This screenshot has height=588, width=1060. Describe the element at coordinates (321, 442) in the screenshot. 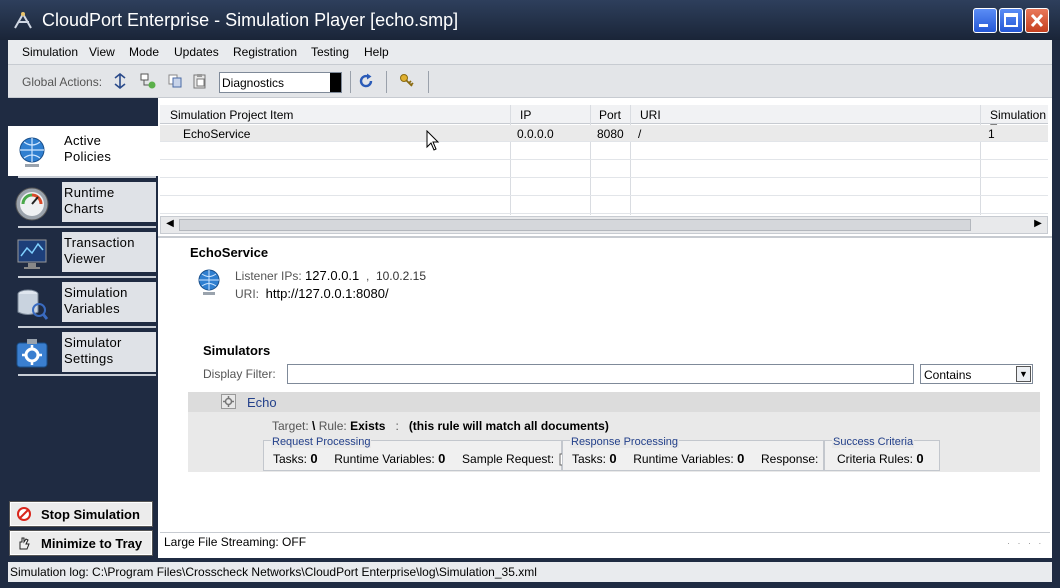

I see `request-processing-title: Request Processing` at that location.